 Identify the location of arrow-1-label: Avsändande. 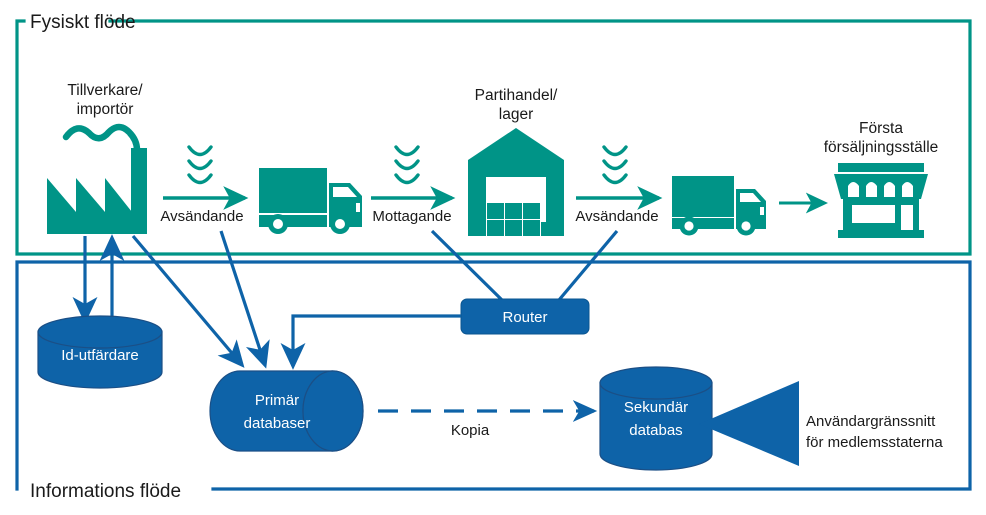
(201, 216).